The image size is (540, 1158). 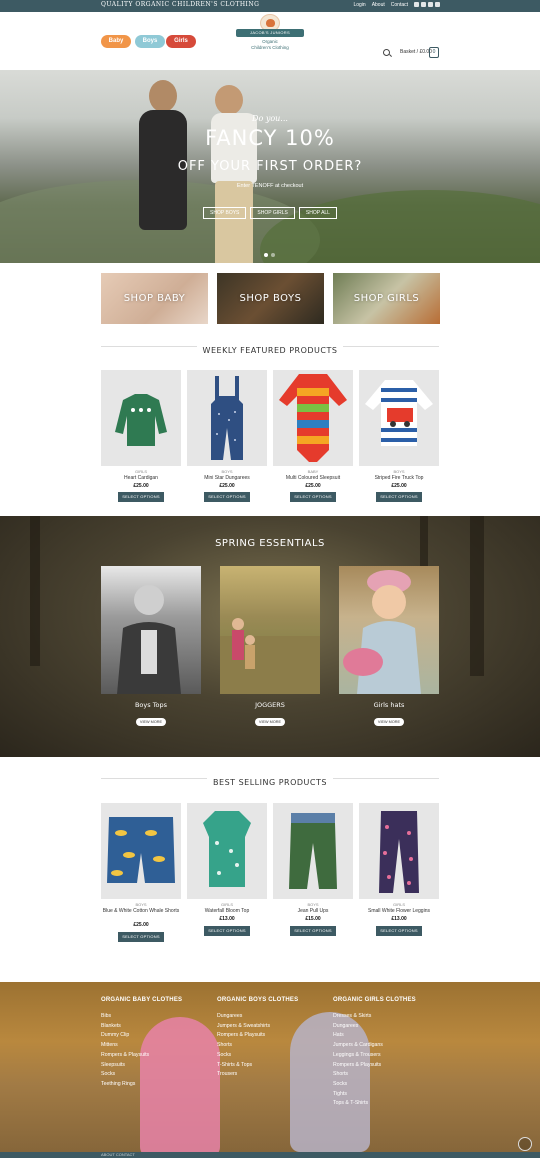 What do you see at coordinates (399, 478) in the screenshot?
I see `product-name: Striped Fire Truck Top` at bounding box center [399, 478].